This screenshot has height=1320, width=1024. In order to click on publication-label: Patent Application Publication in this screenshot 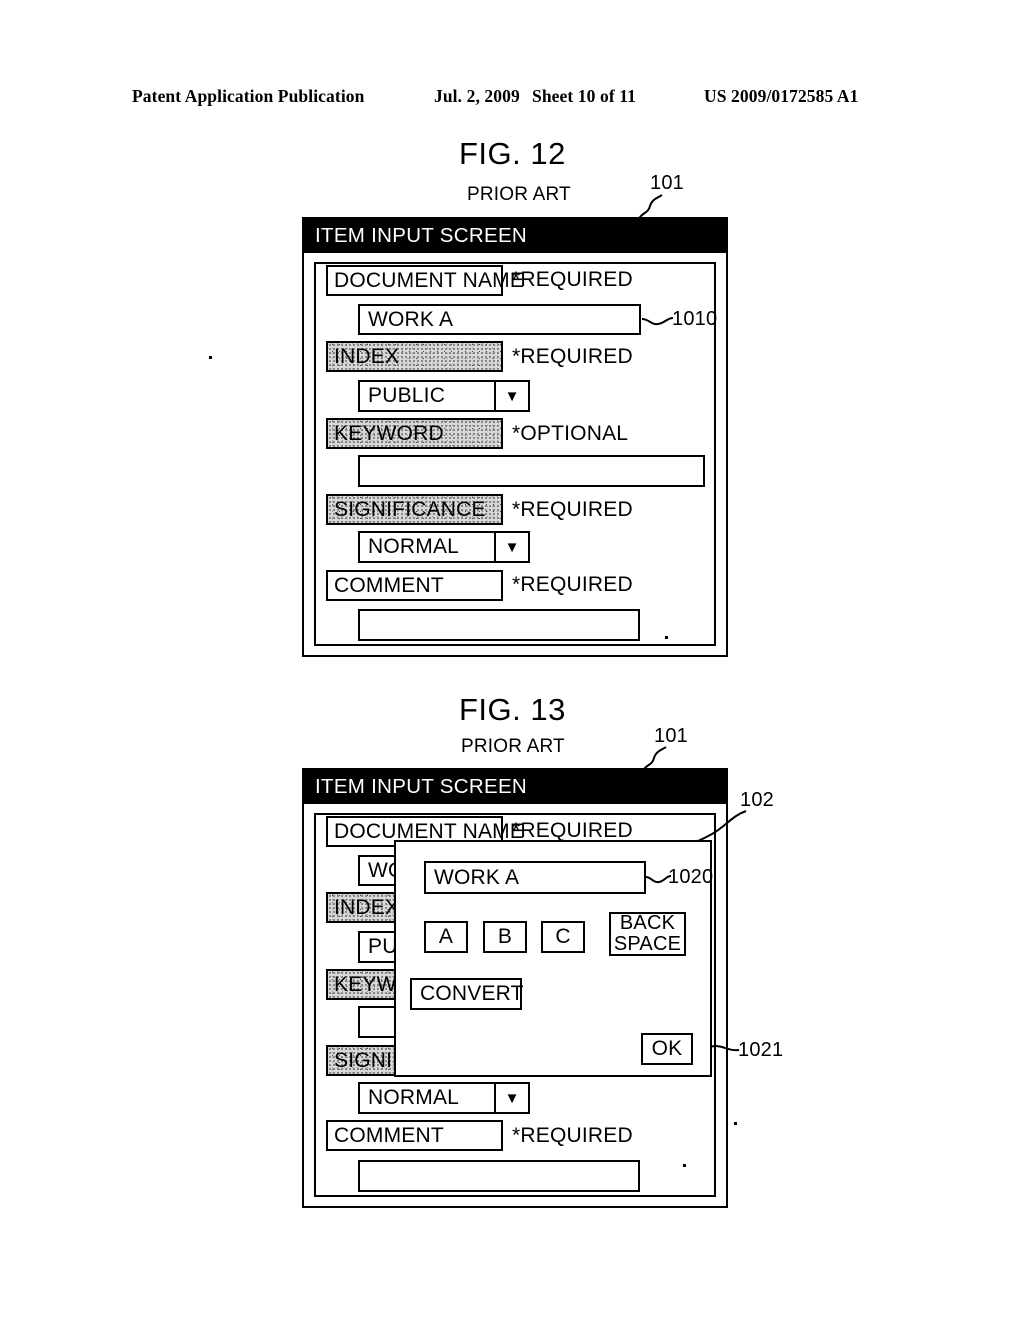, I will do `click(248, 96)`.